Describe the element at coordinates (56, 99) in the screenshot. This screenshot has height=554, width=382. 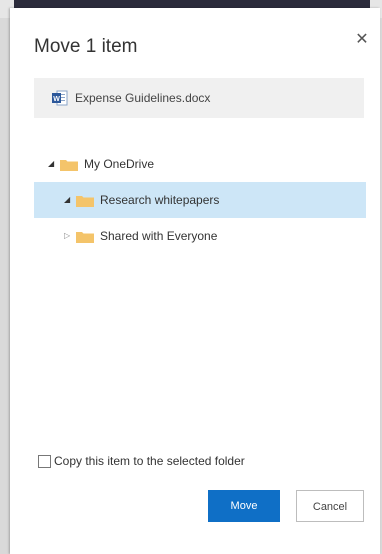
I see `svg-text: W` at that location.